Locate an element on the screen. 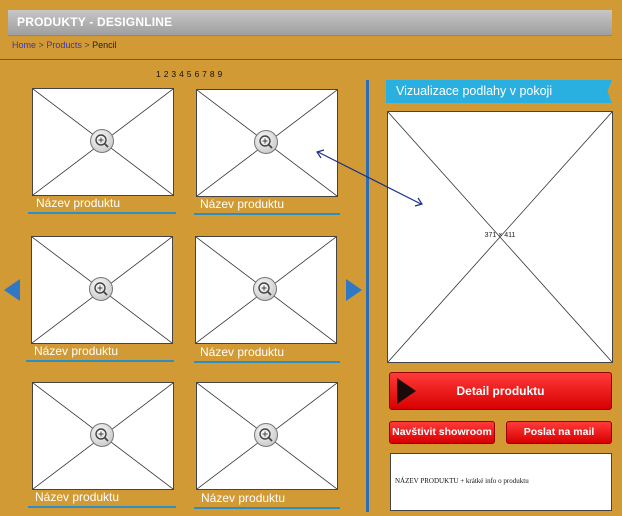  breadcrumb-home-link: Home is located at coordinates (24, 45).